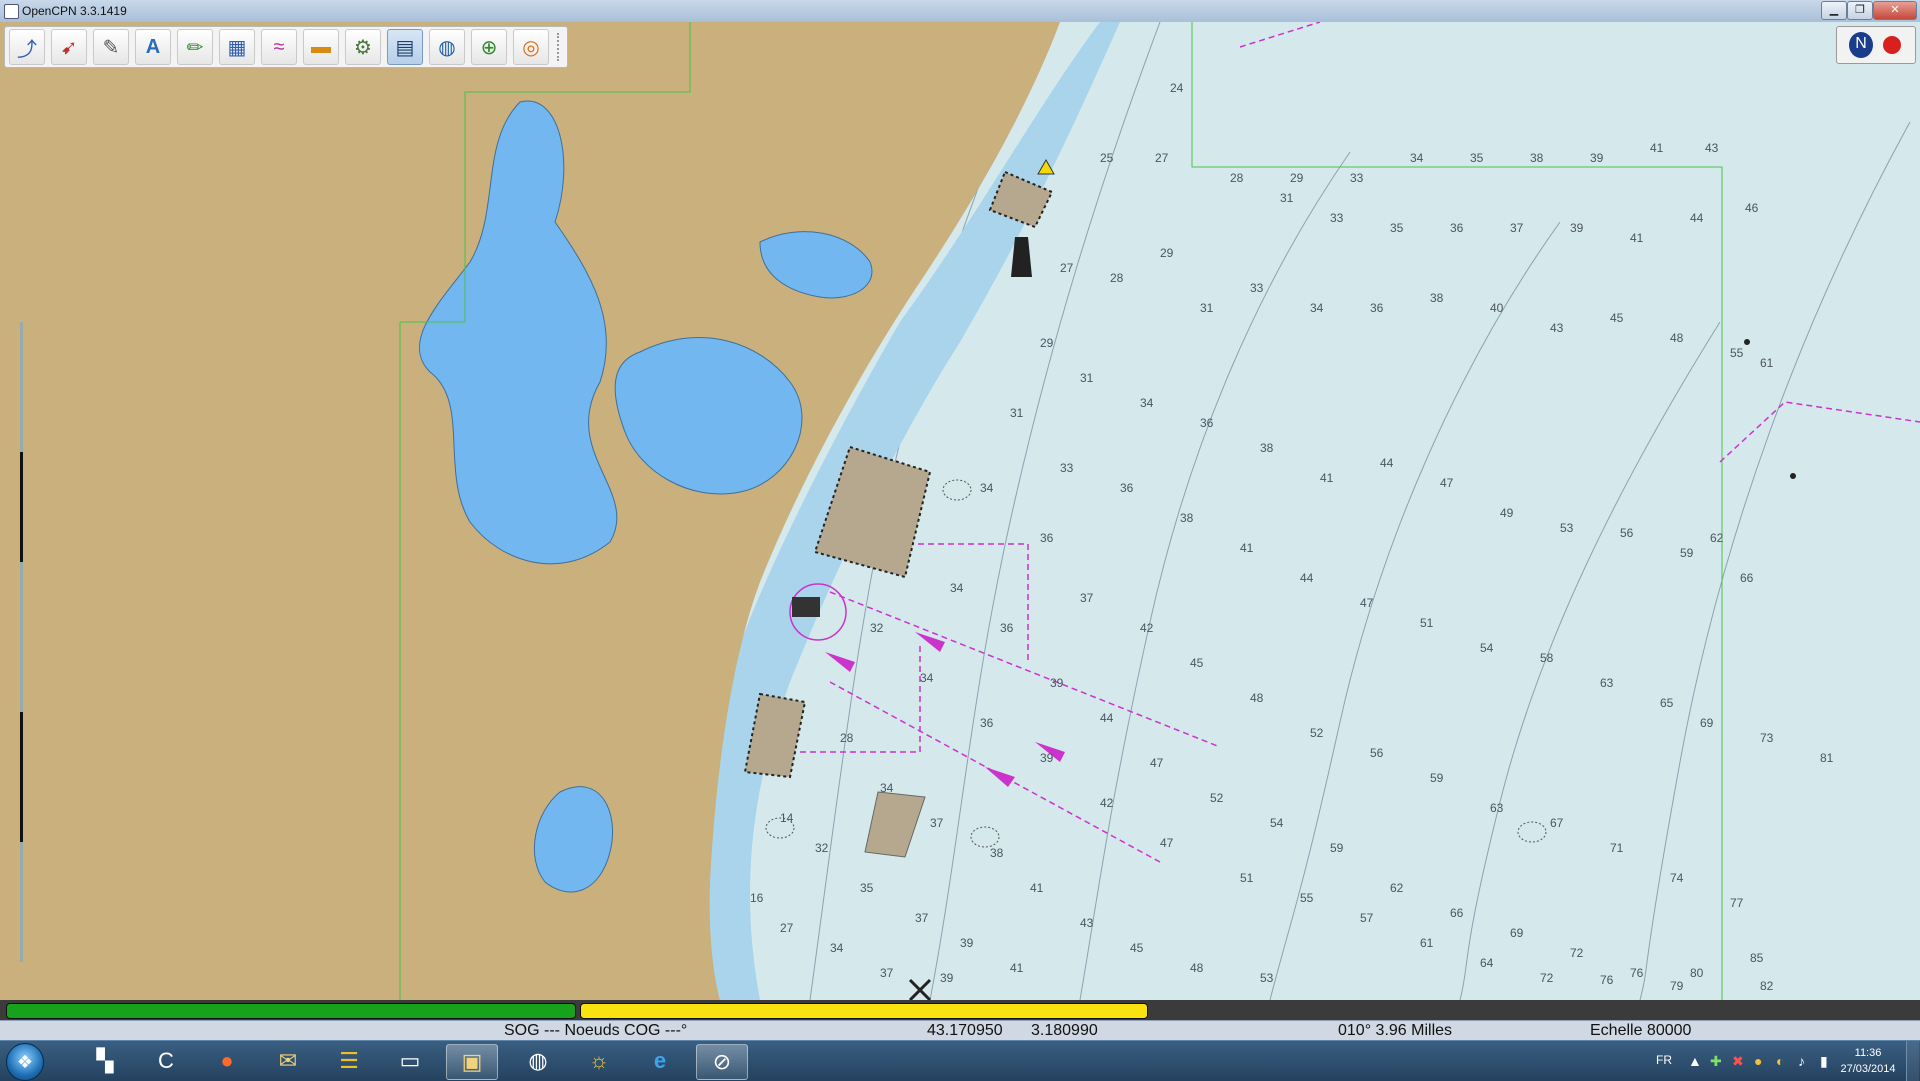 The image size is (1920, 1081). Describe the element at coordinates (227, 1061) in the screenshot. I see `taskbar-app-3: ●` at that location.